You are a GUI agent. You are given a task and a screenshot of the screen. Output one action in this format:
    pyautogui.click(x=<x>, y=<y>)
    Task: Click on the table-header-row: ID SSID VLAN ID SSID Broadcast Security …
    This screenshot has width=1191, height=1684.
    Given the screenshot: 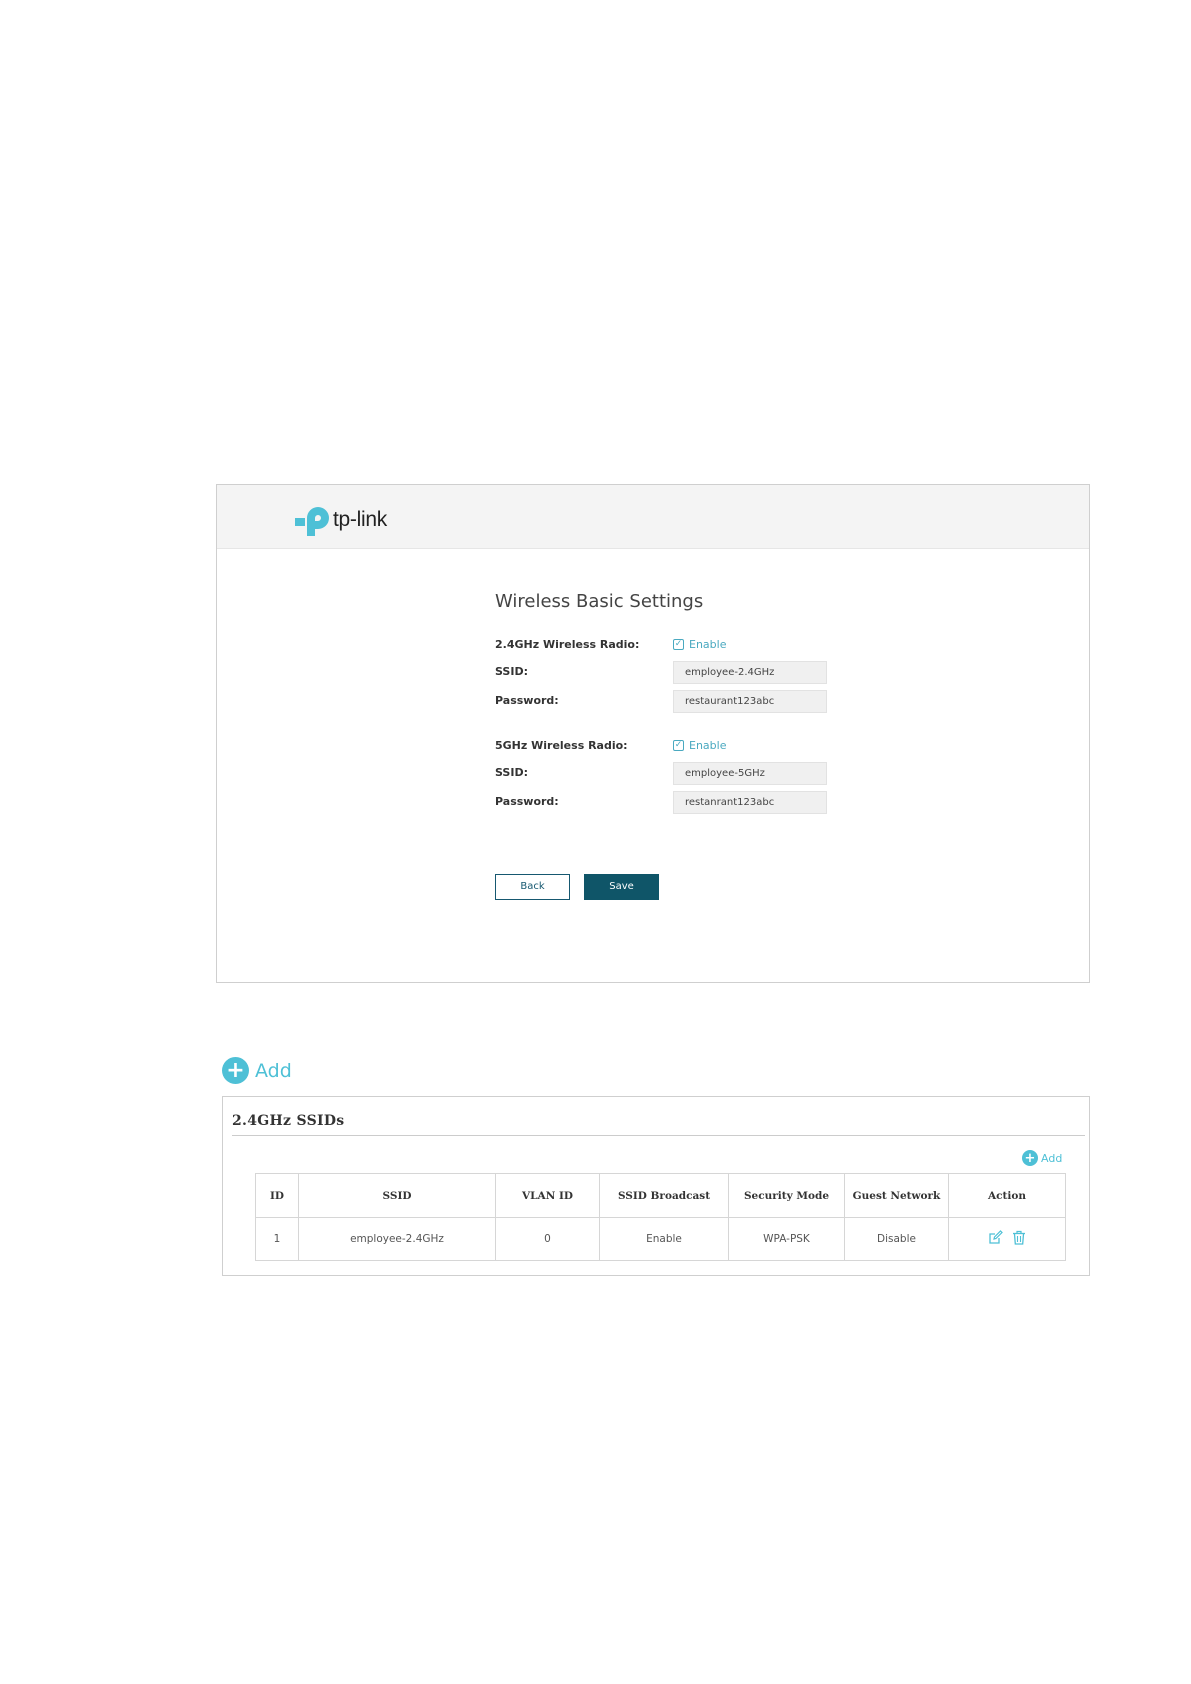 What is the action you would take?
    pyautogui.click(x=660, y=1195)
    